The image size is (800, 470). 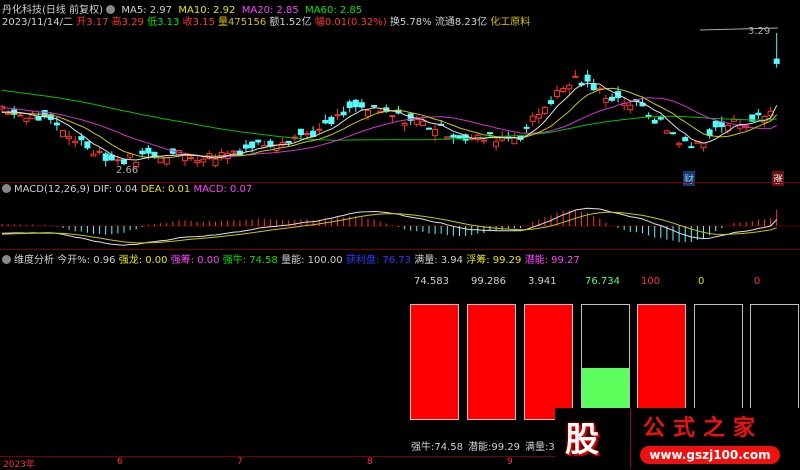 I want to click on watermark-name: 公式之家, so click(x=703, y=428).